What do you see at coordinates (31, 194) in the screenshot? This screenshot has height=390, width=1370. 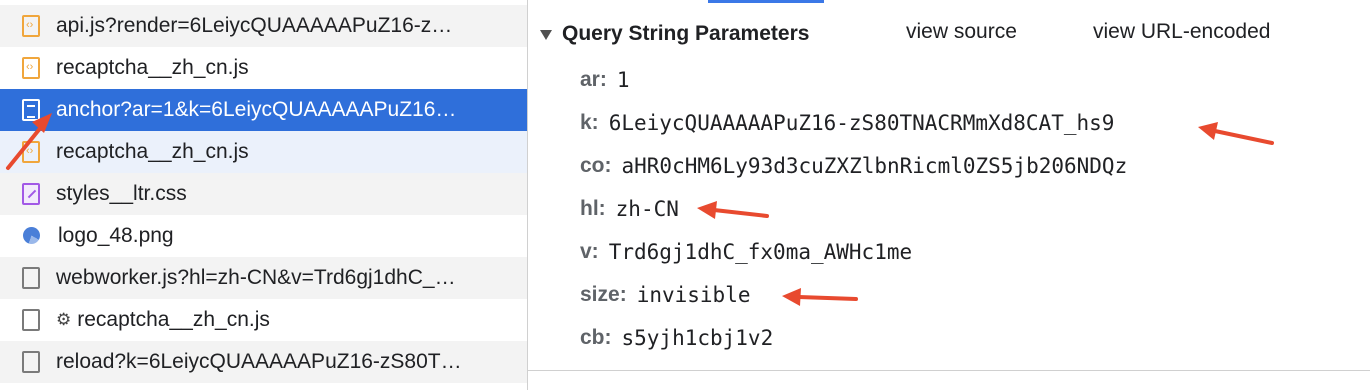 I see `stylesheet-icon` at bounding box center [31, 194].